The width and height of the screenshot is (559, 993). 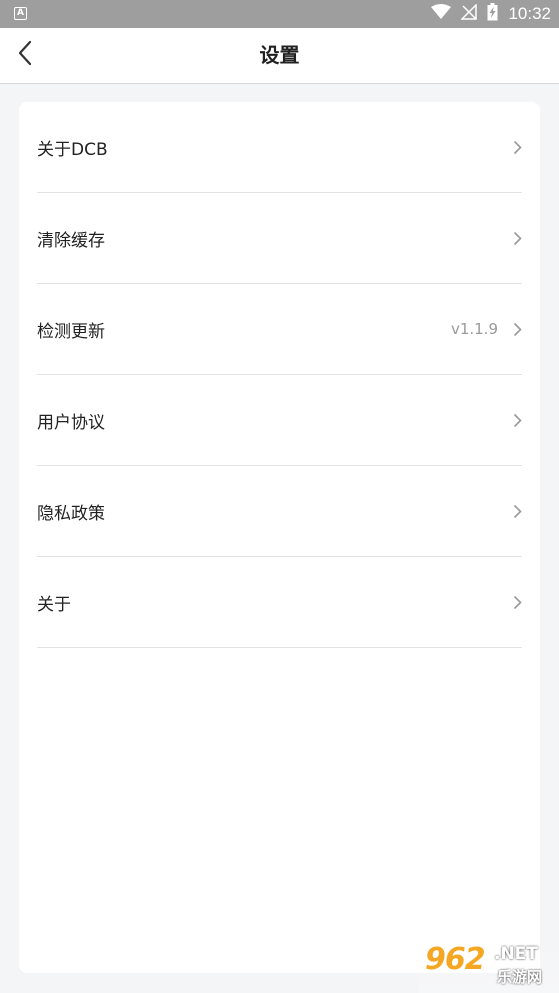 What do you see at coordinates (279, 602) in the screenshot?
I see `settings-item-about: 关于` at bounding box center [279, 602].